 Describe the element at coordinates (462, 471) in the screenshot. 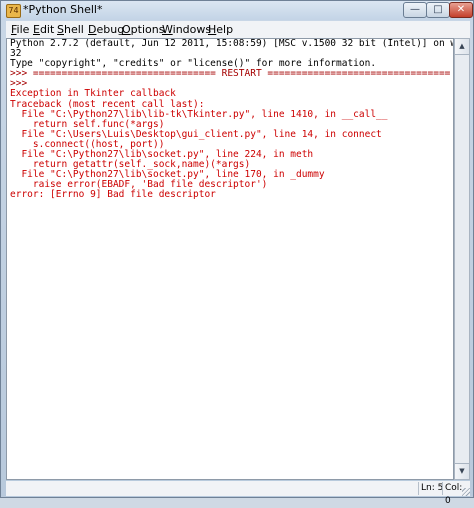

I see `scroll-down-arrow-icon: ▼` at that location.